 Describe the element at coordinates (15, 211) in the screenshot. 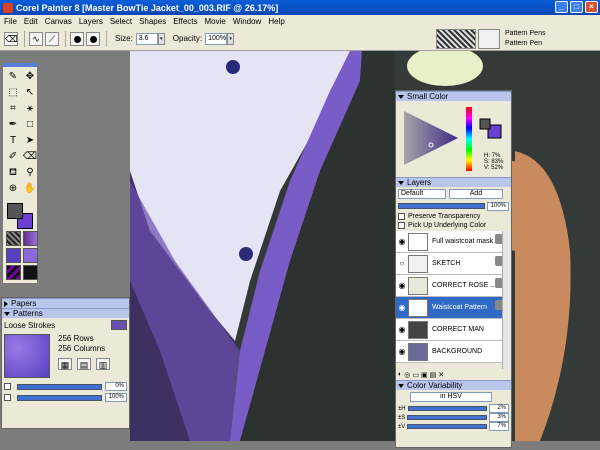

I see `main-color-square` at that location.